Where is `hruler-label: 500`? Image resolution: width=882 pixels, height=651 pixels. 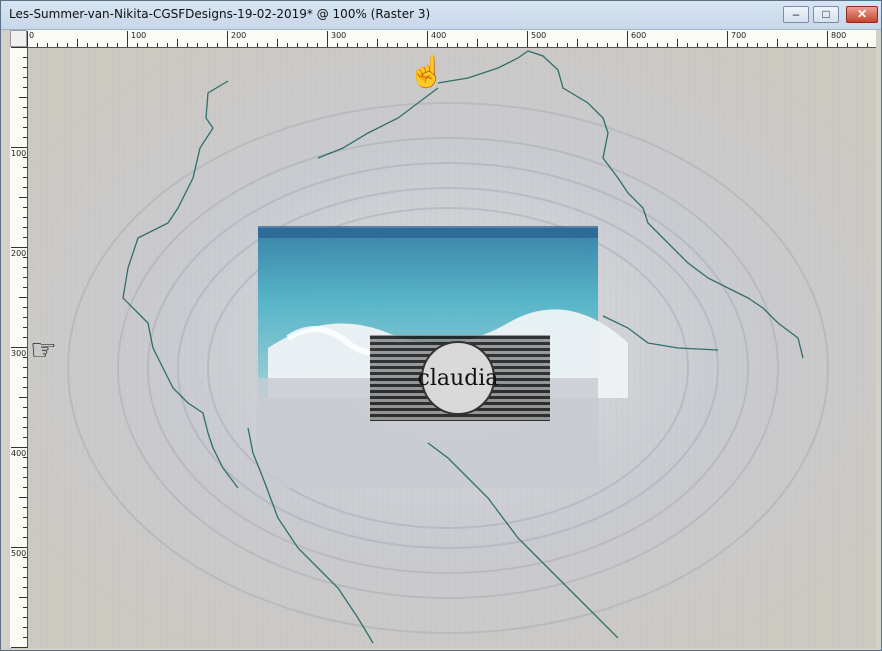 hruler-label: 500 is located at coordinates (539, 35).